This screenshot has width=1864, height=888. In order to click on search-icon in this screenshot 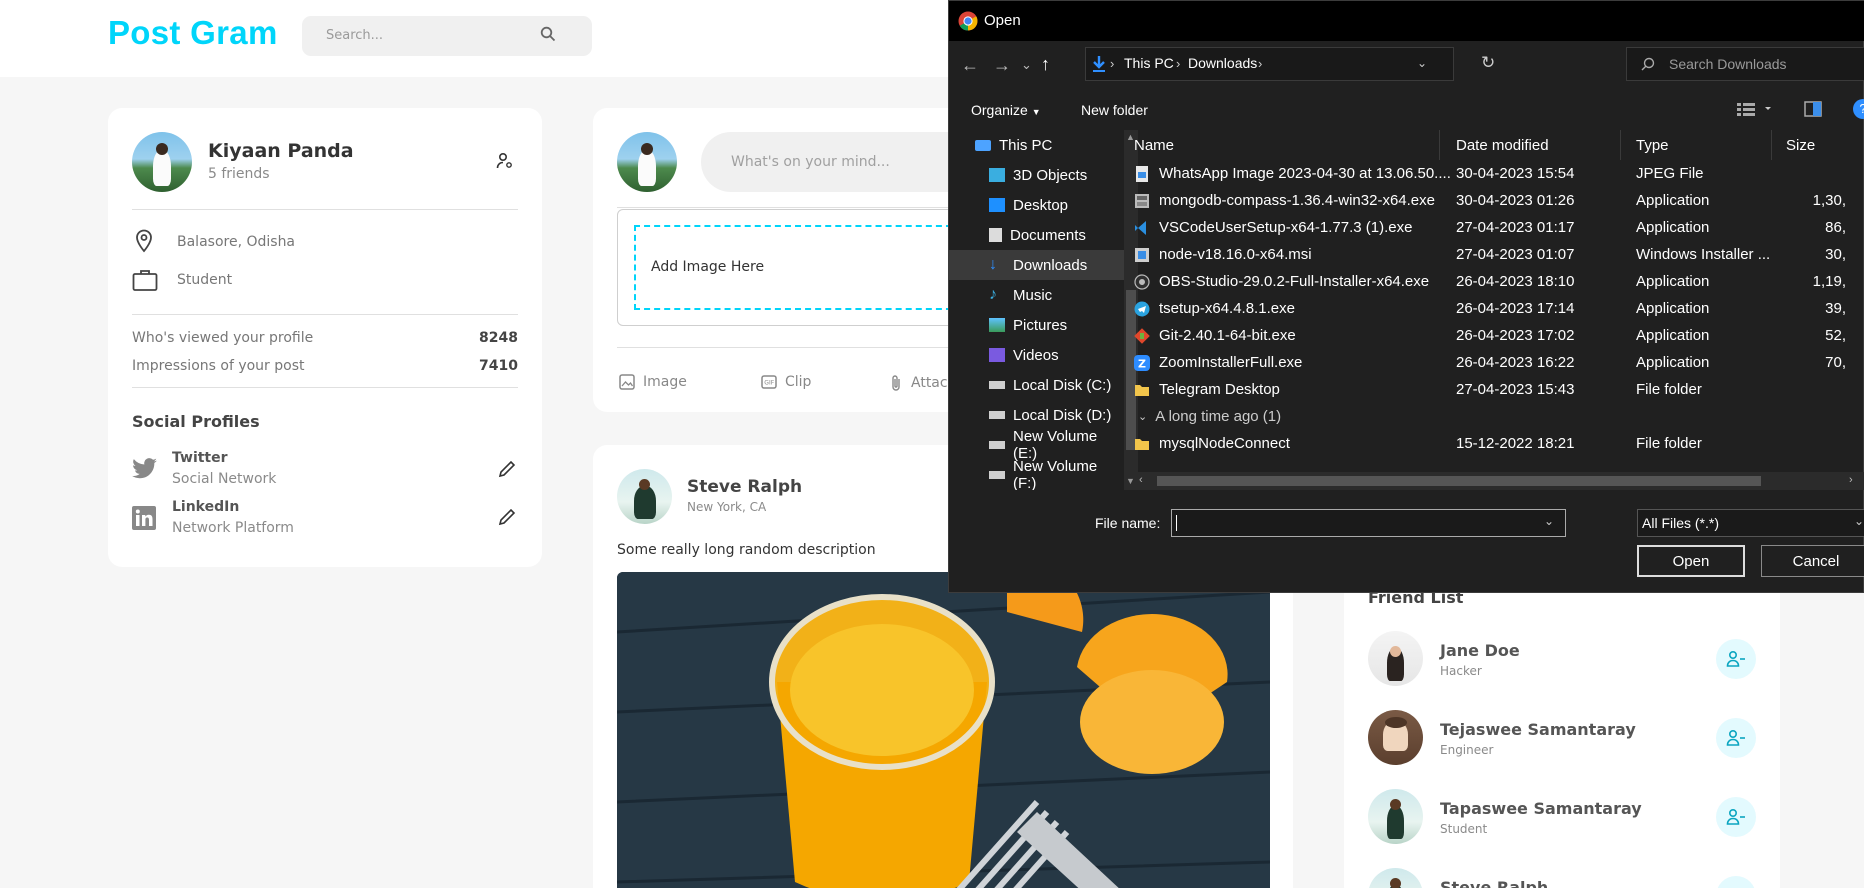, I will do `click(548, 36)`.